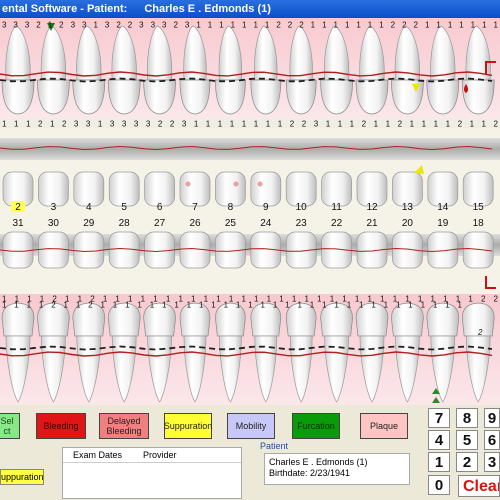  What do you see at coordinates (372, 223) in the screenshot?
I see `lower-tooth-number: 21` at bounding box center [372, 223].